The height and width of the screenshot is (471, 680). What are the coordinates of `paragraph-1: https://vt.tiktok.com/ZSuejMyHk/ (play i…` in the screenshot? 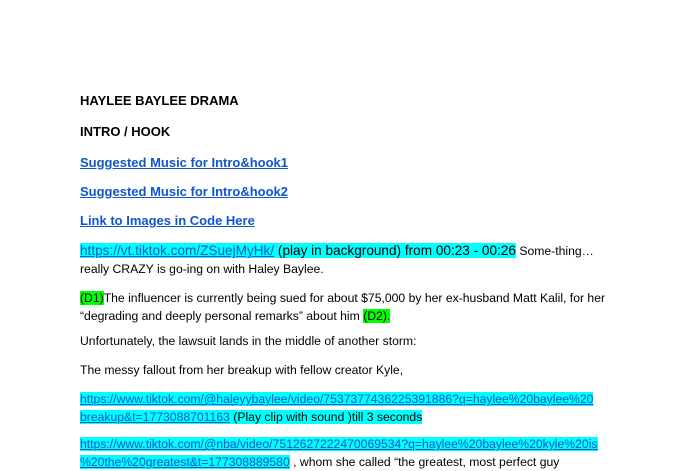 It's located at (339, 260).